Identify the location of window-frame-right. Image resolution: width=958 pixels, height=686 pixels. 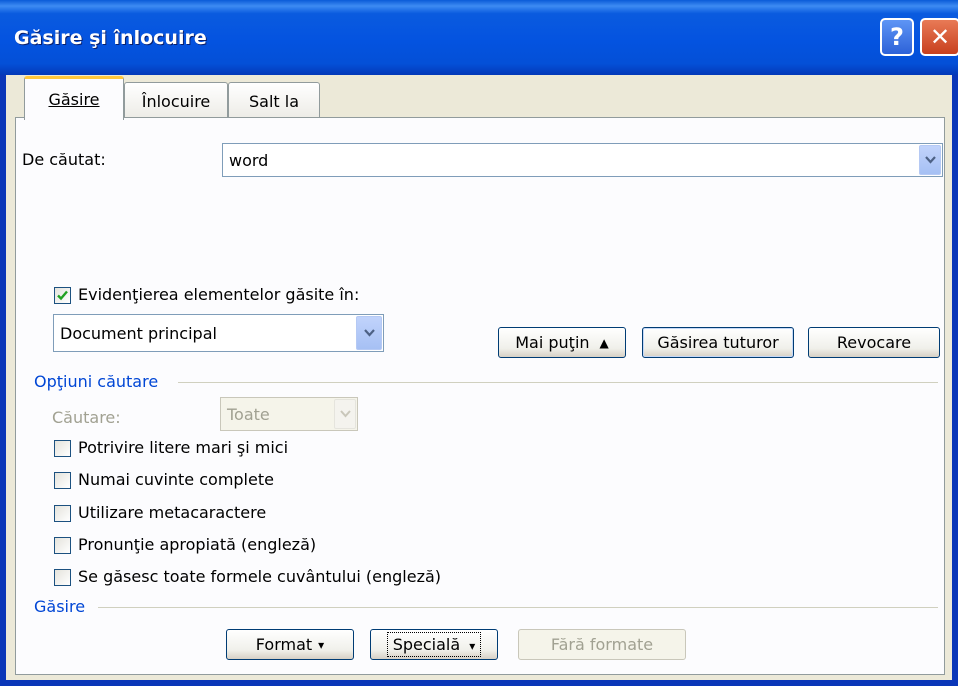
(955, 377).